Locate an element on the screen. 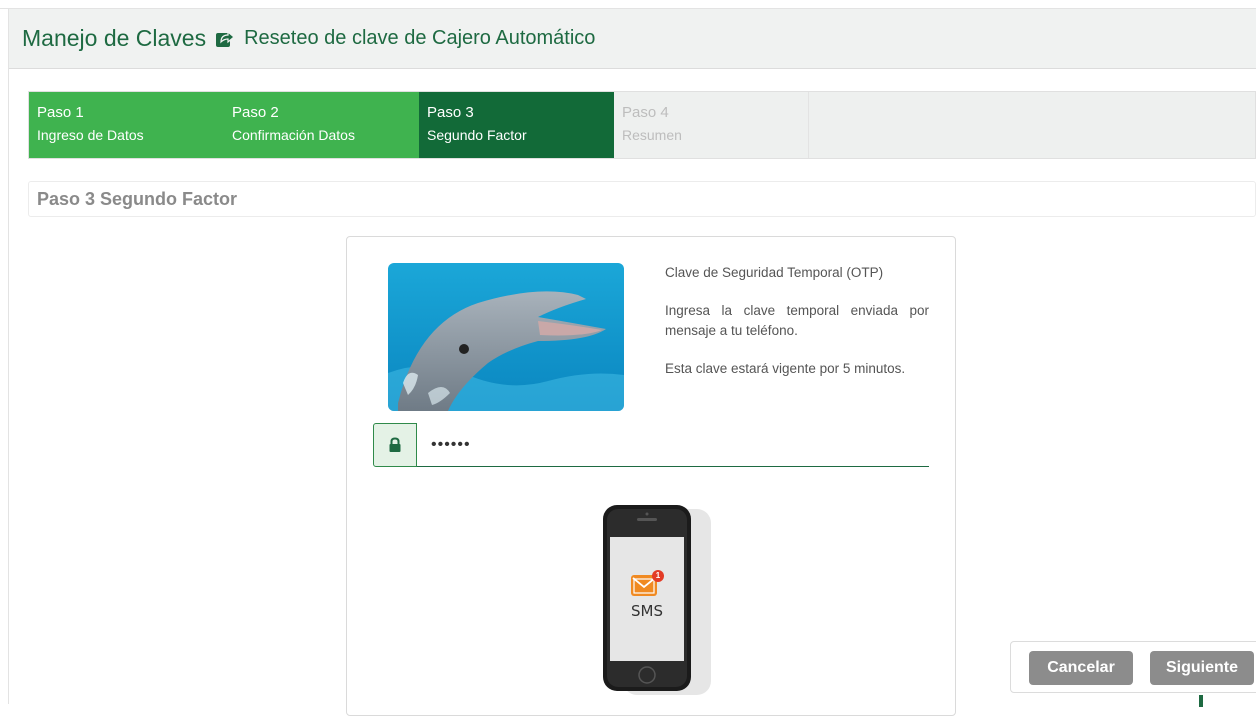 This screenshot has width=1256, height=716. step-1: Paso 1 Ingreso de Datos is located at coordinates (126, 125).